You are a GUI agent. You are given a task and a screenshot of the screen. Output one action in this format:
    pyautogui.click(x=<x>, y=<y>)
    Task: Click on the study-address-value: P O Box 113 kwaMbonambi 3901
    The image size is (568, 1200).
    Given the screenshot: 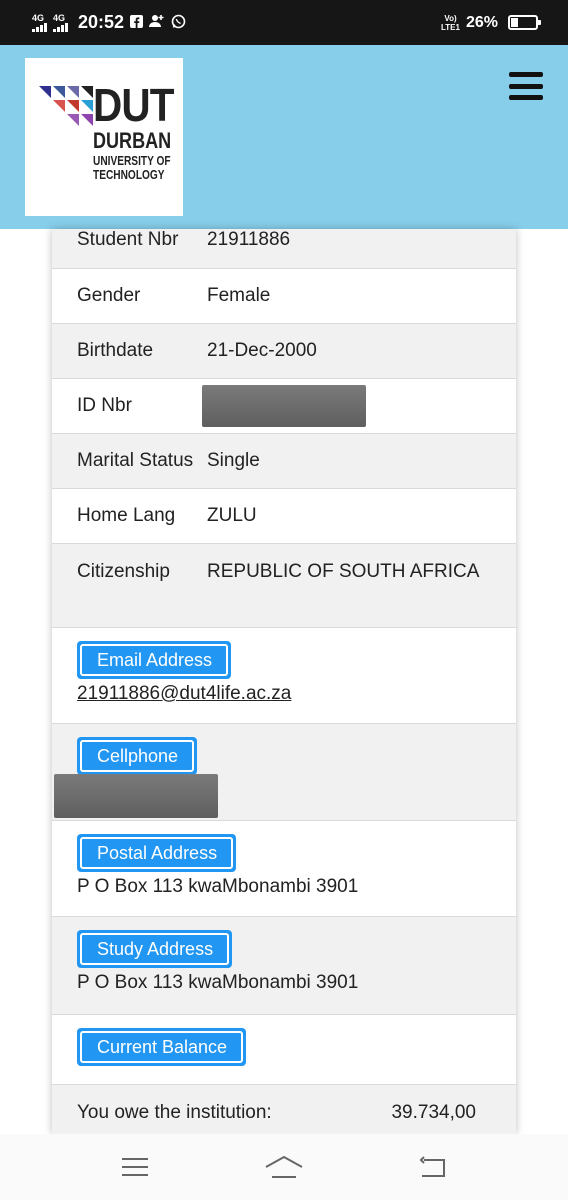 What is the action you would take?
    pyautogui.click(x=218, y=982)
    